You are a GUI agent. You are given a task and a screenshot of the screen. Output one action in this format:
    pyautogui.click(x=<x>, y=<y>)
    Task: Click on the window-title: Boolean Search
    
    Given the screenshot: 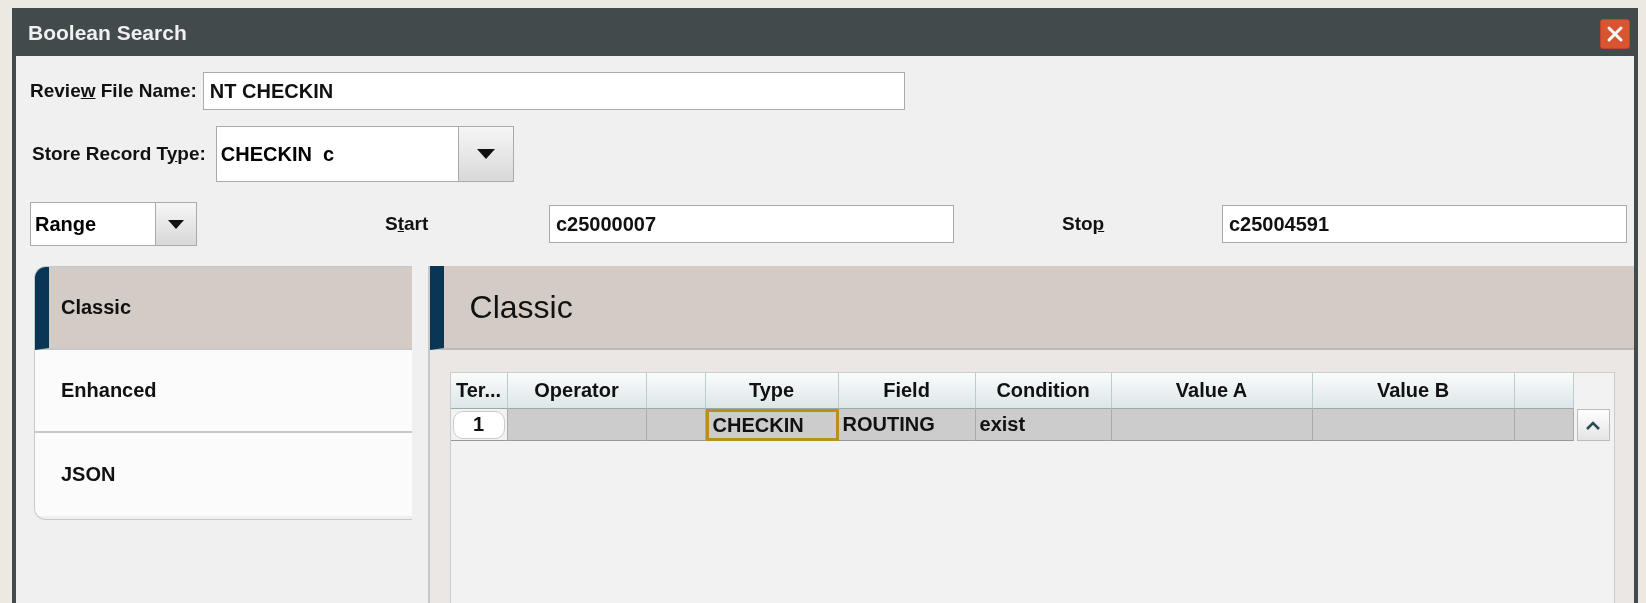 What is the action you would take?
    pyautogui.click(x=107, y=33)
    